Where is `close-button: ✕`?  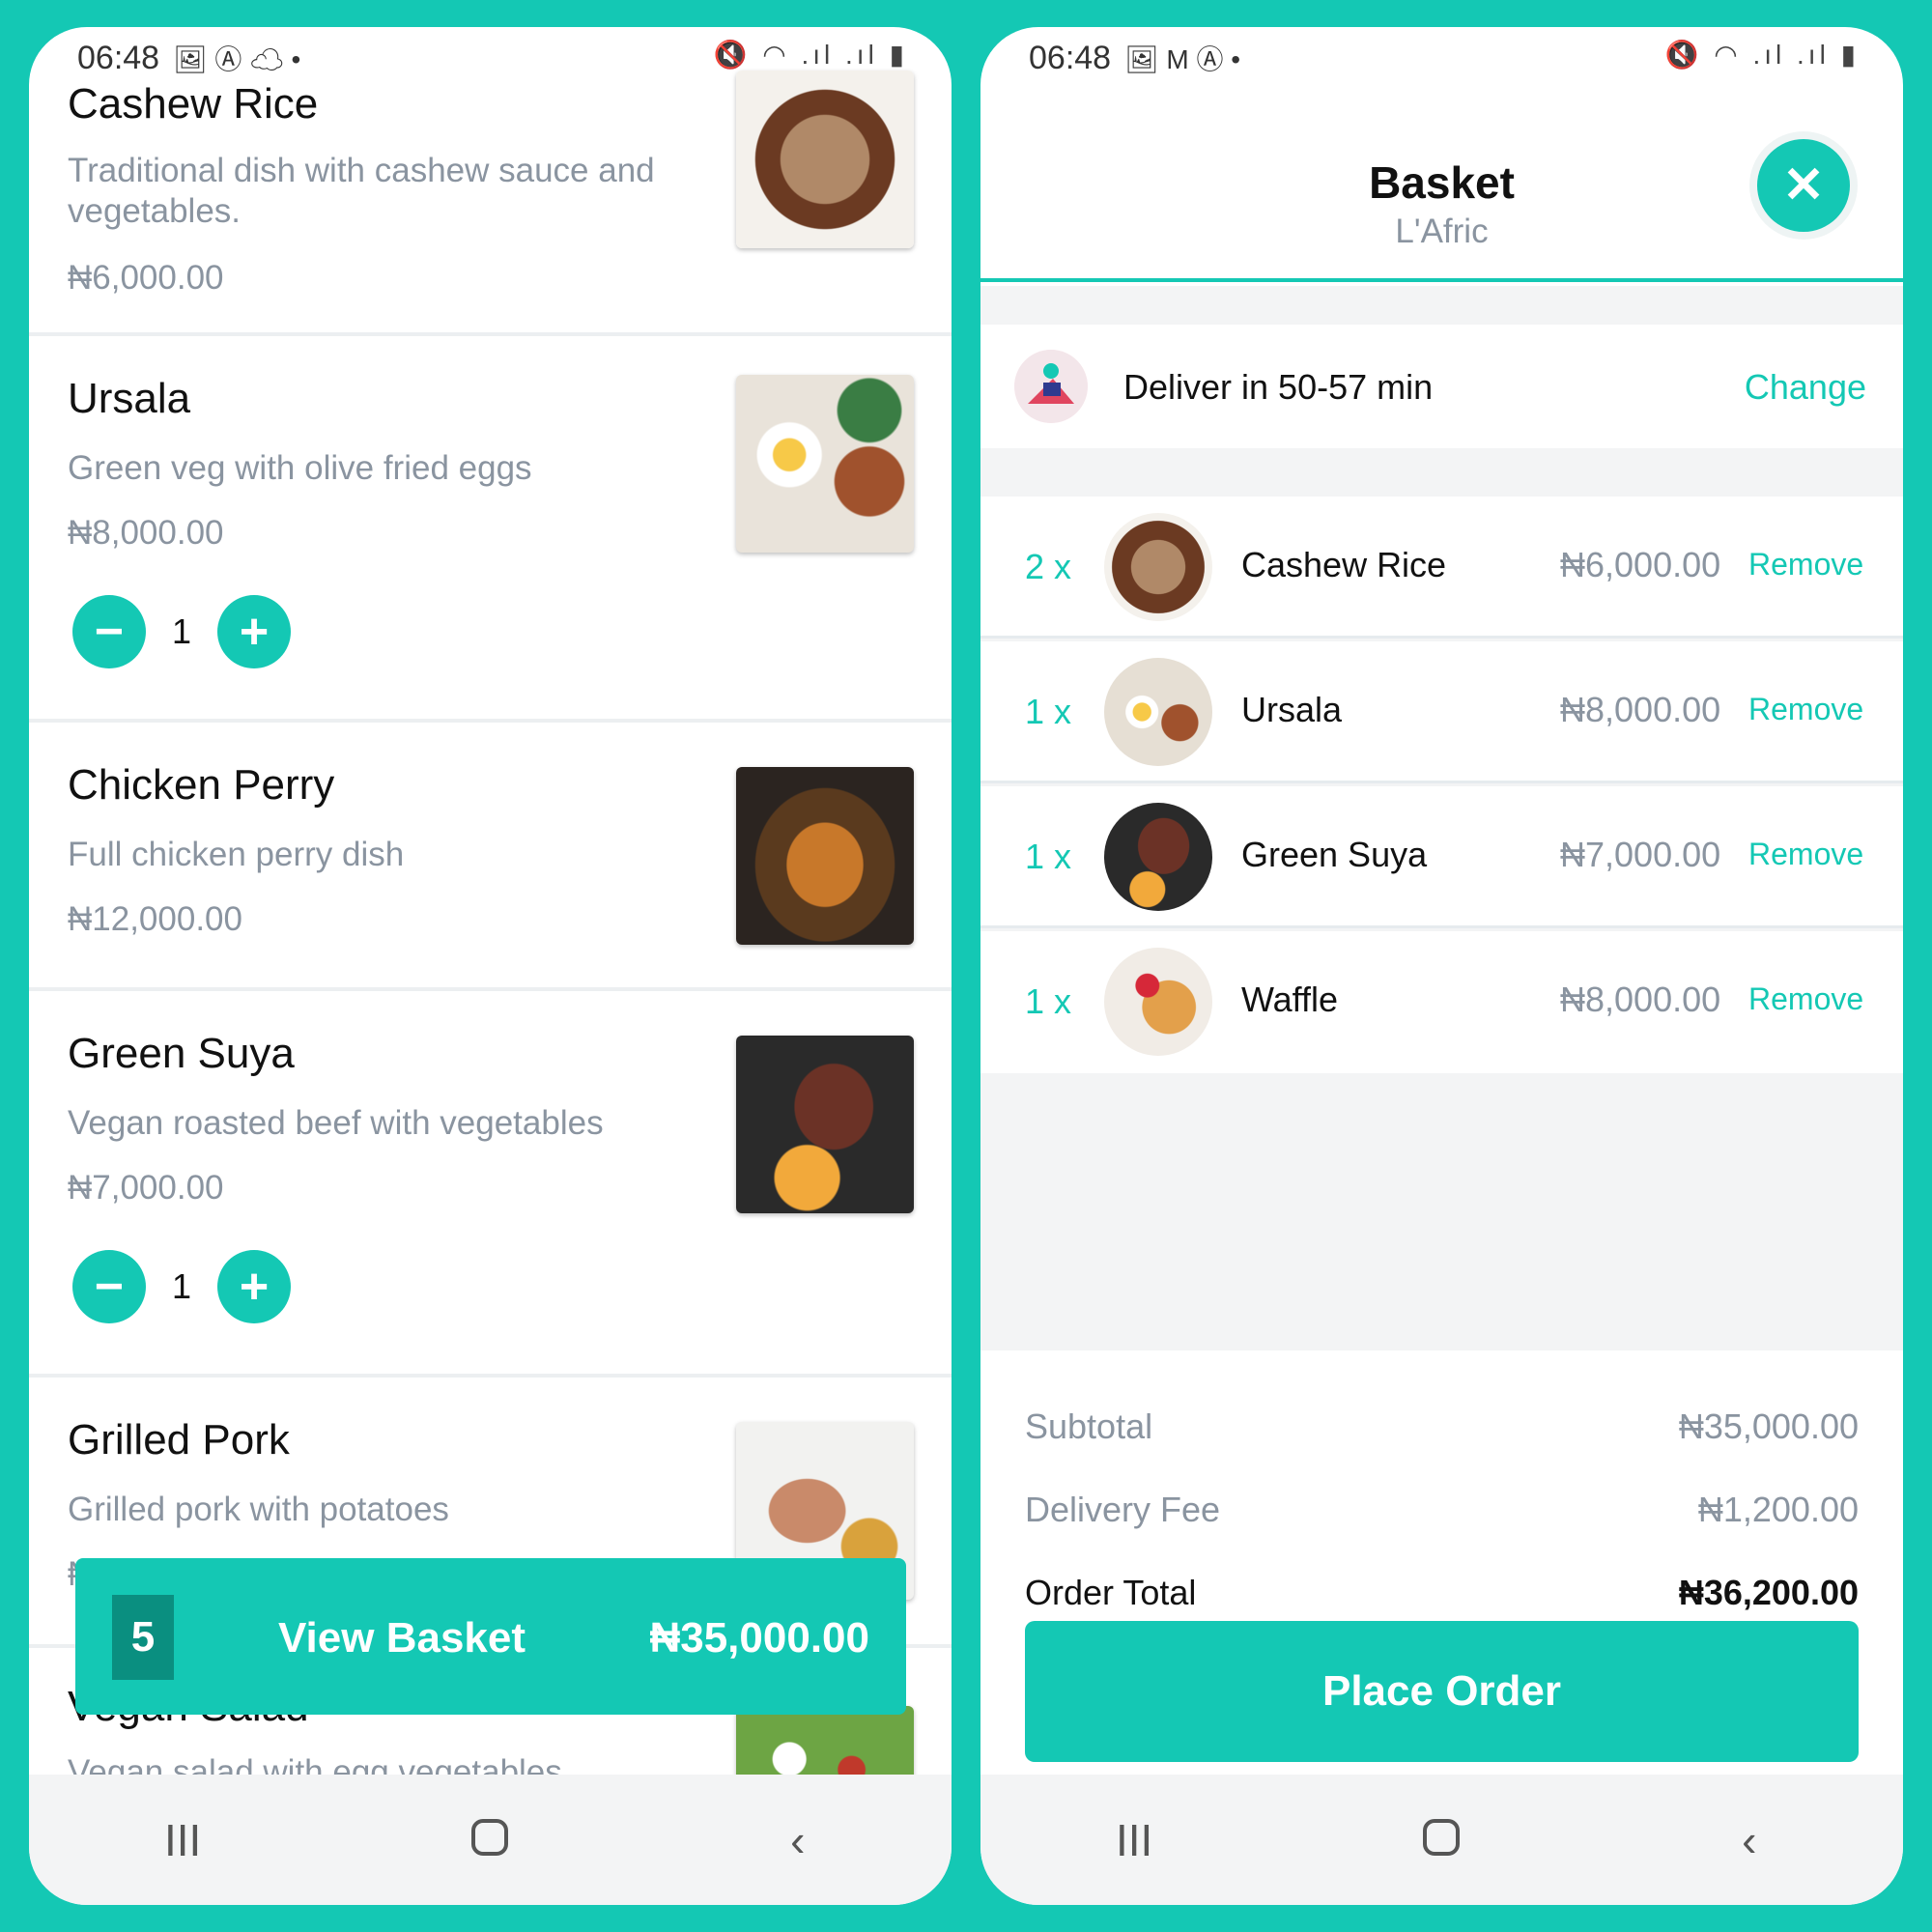 close-button: ✕ is located at coordinates (1803, 185).